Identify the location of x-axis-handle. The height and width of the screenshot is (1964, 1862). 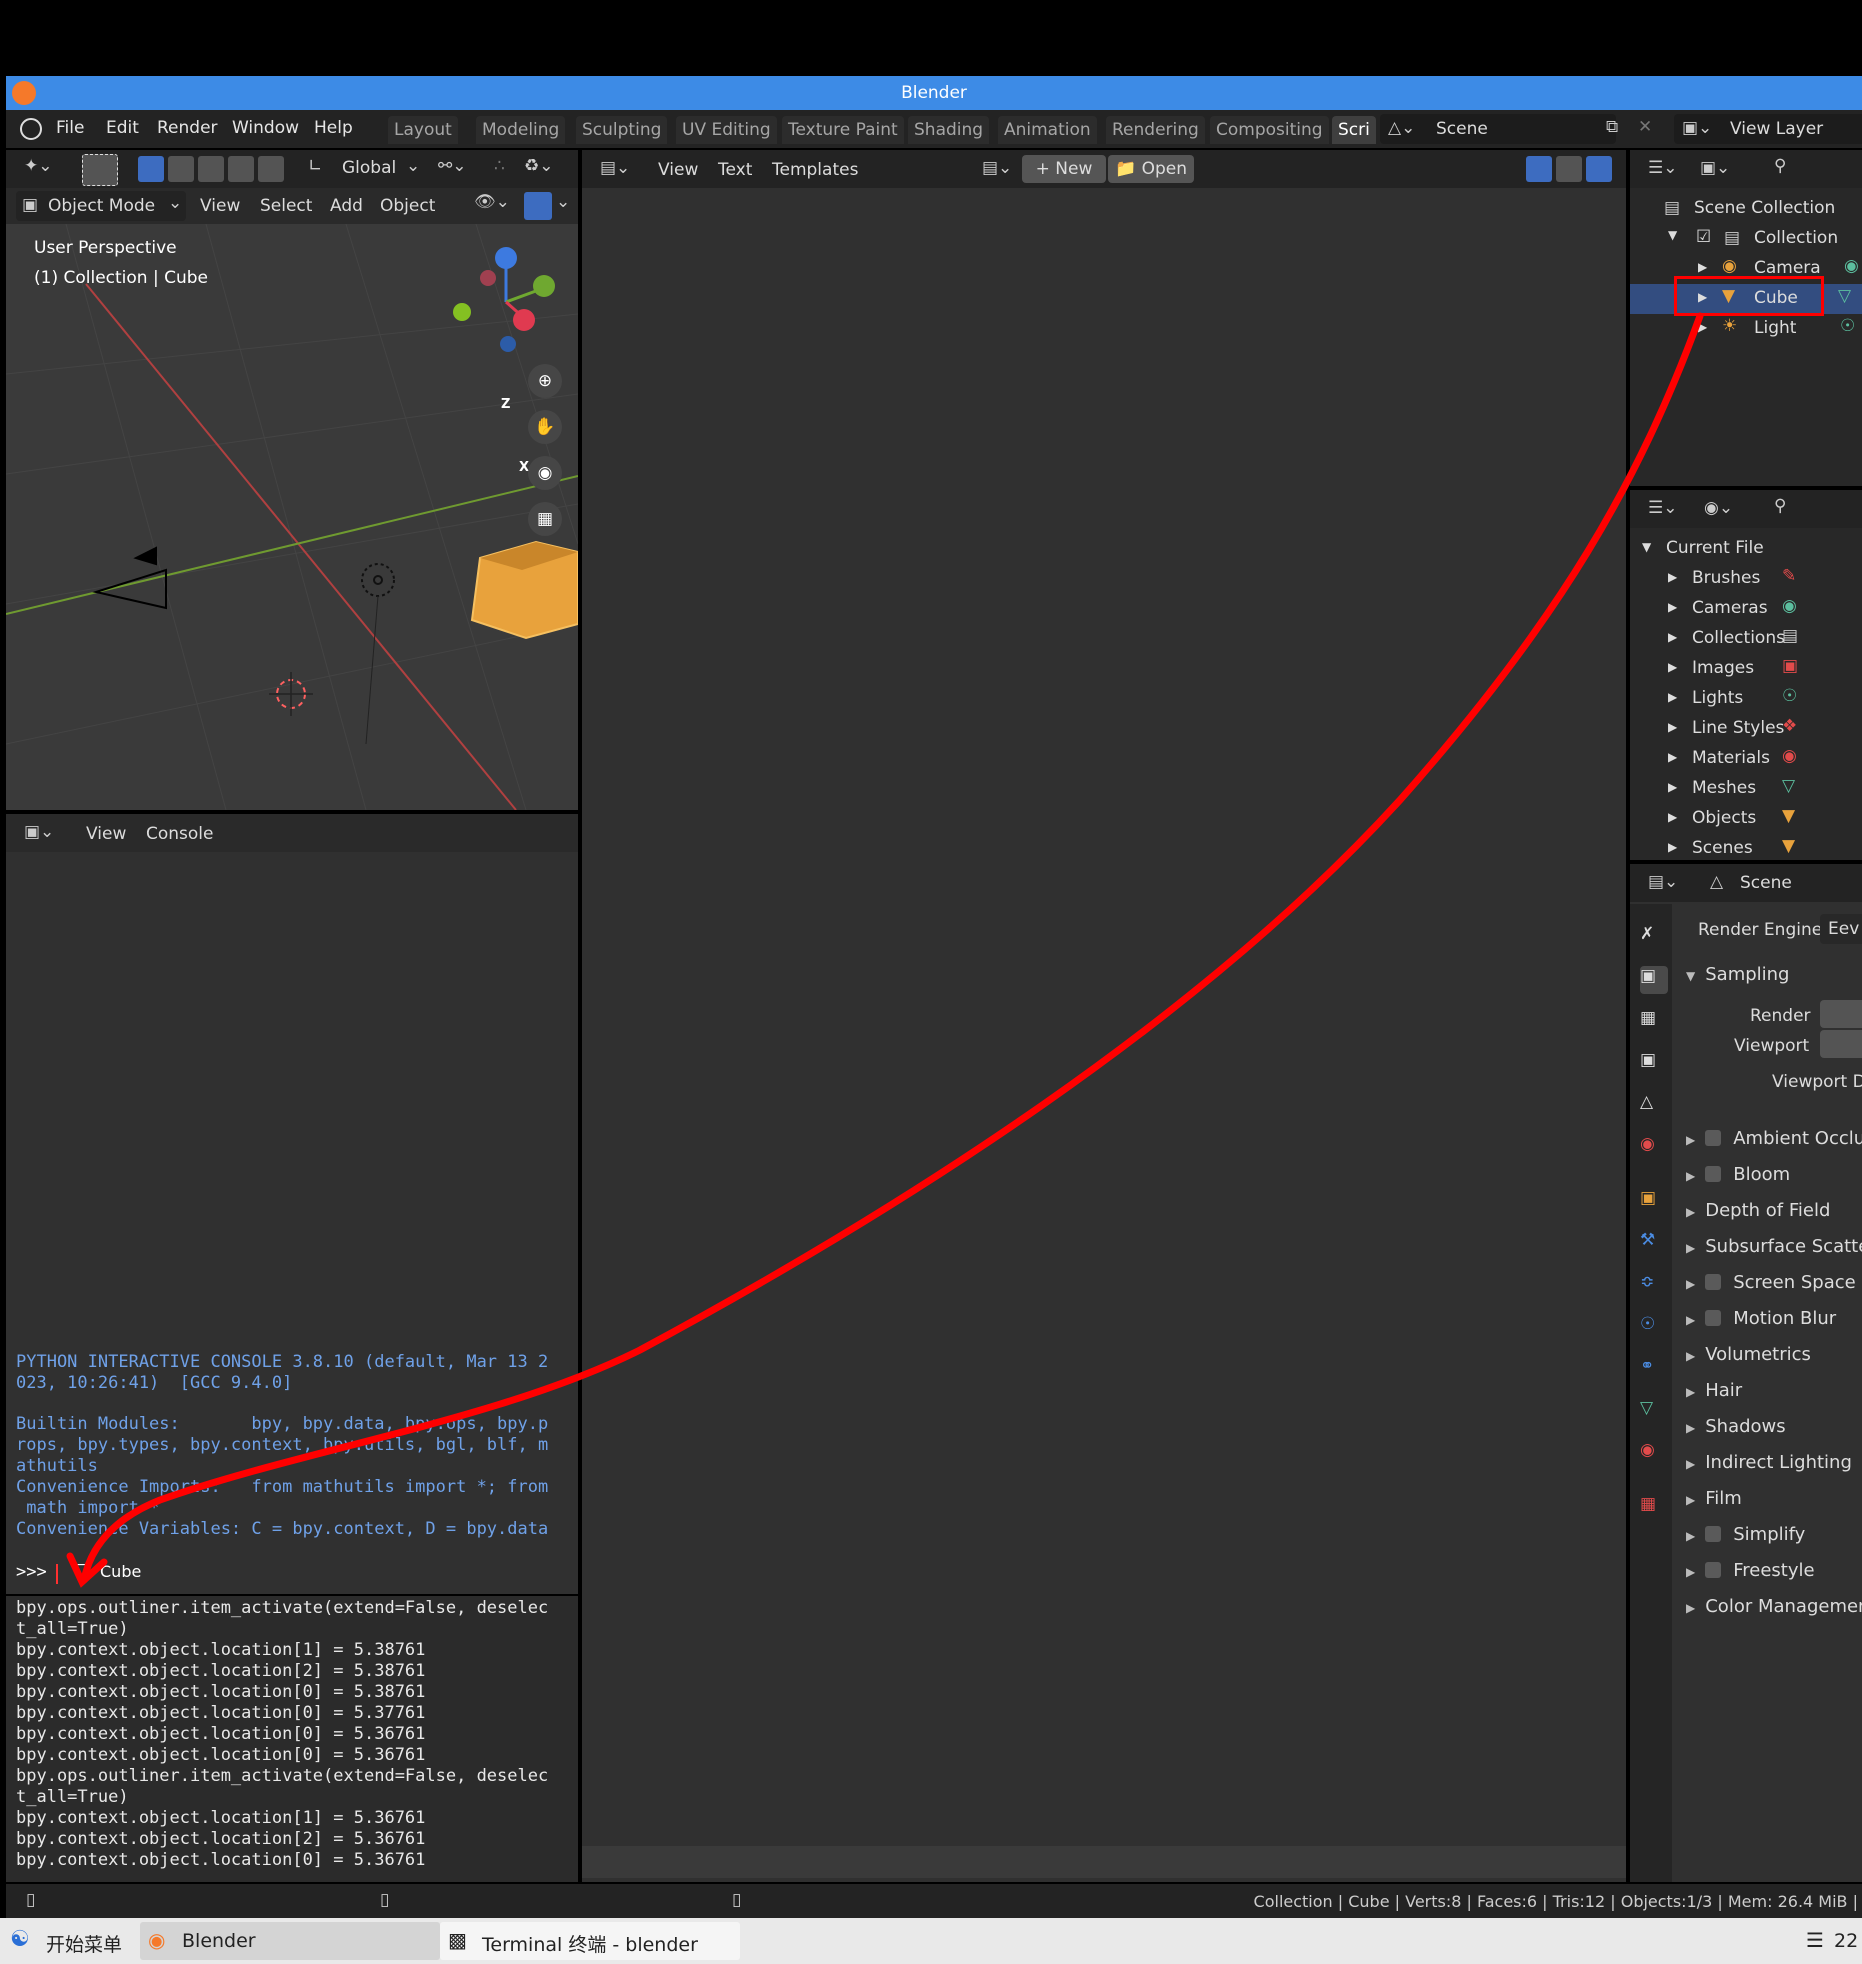
(524, 320).